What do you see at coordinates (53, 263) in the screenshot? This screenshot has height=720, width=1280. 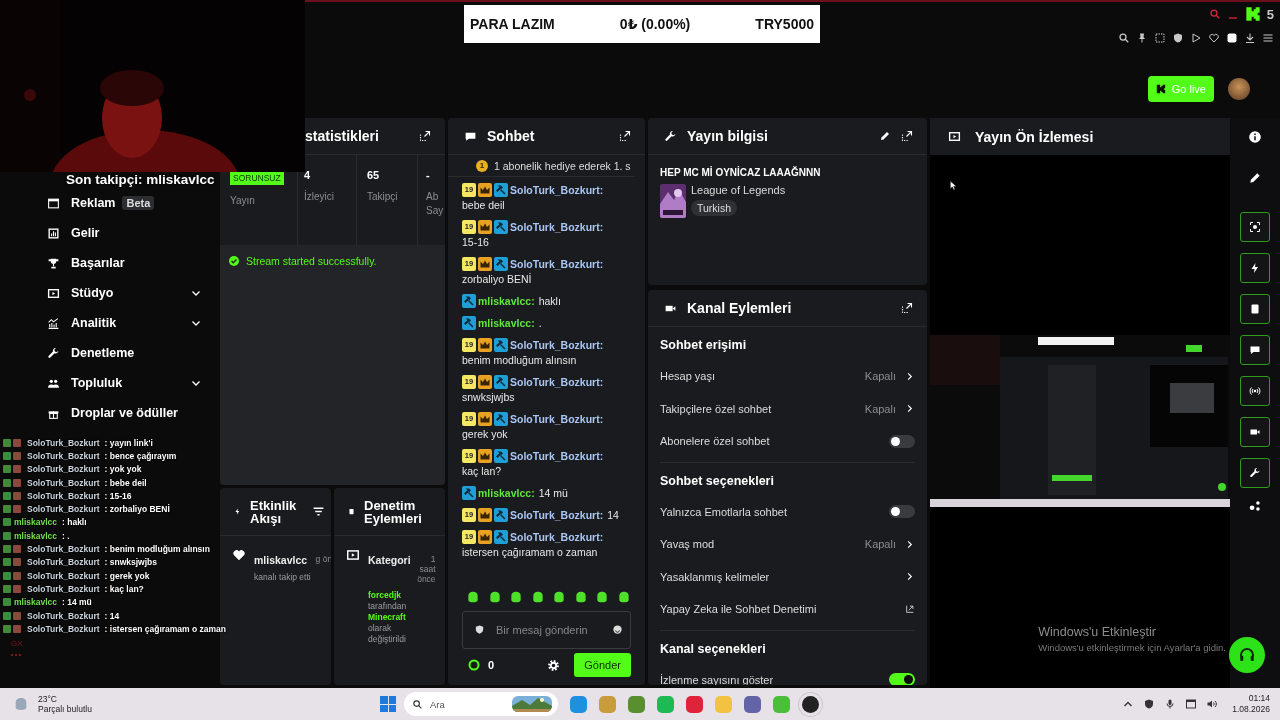 I see `trophy-icon` at bounding box center [53, 263].